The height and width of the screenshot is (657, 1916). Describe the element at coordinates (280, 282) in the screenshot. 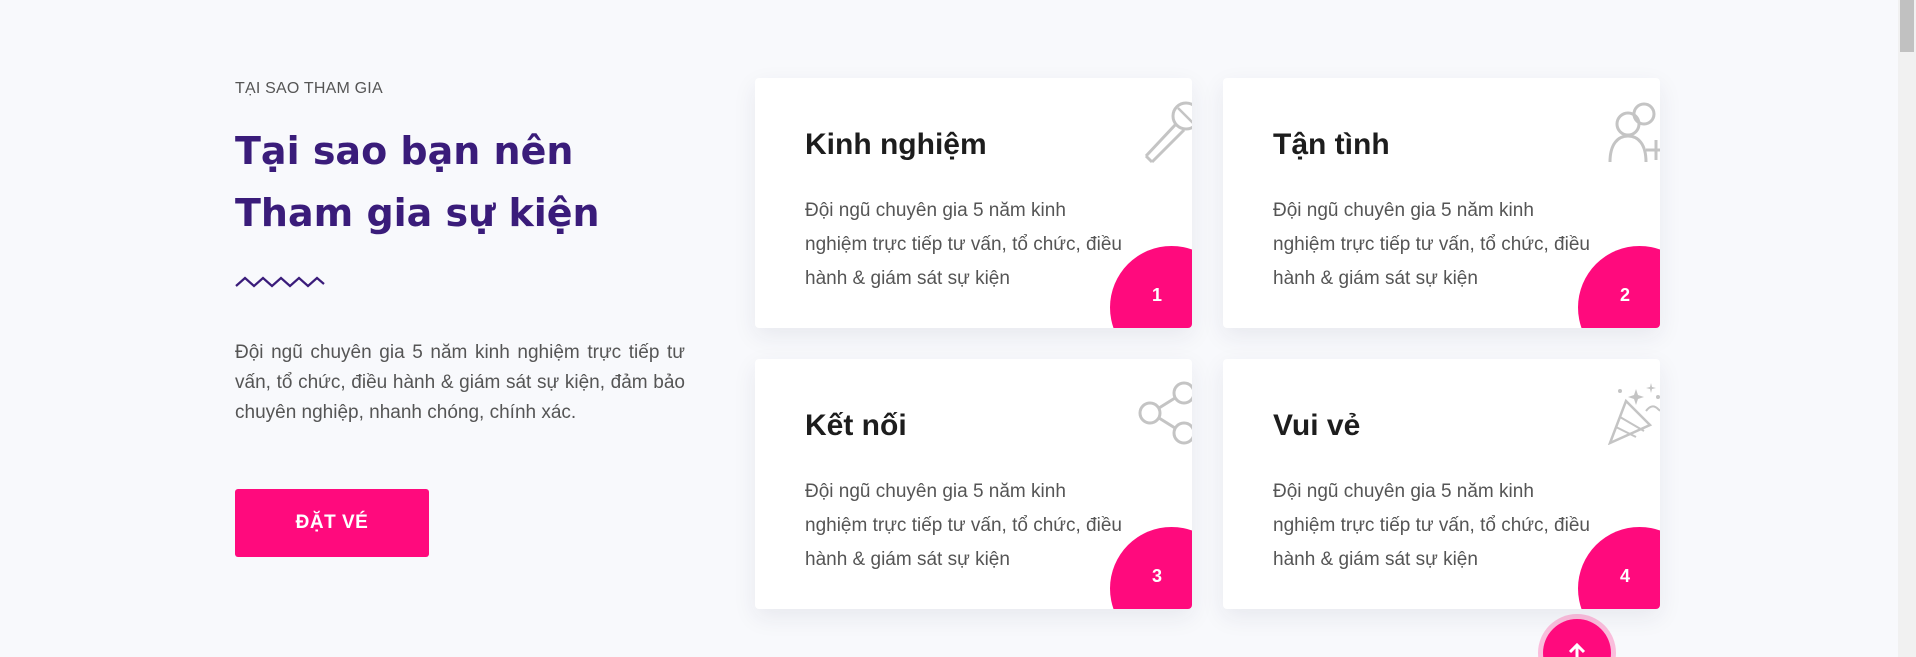

I see `zigzag-divider-icon` at that location.